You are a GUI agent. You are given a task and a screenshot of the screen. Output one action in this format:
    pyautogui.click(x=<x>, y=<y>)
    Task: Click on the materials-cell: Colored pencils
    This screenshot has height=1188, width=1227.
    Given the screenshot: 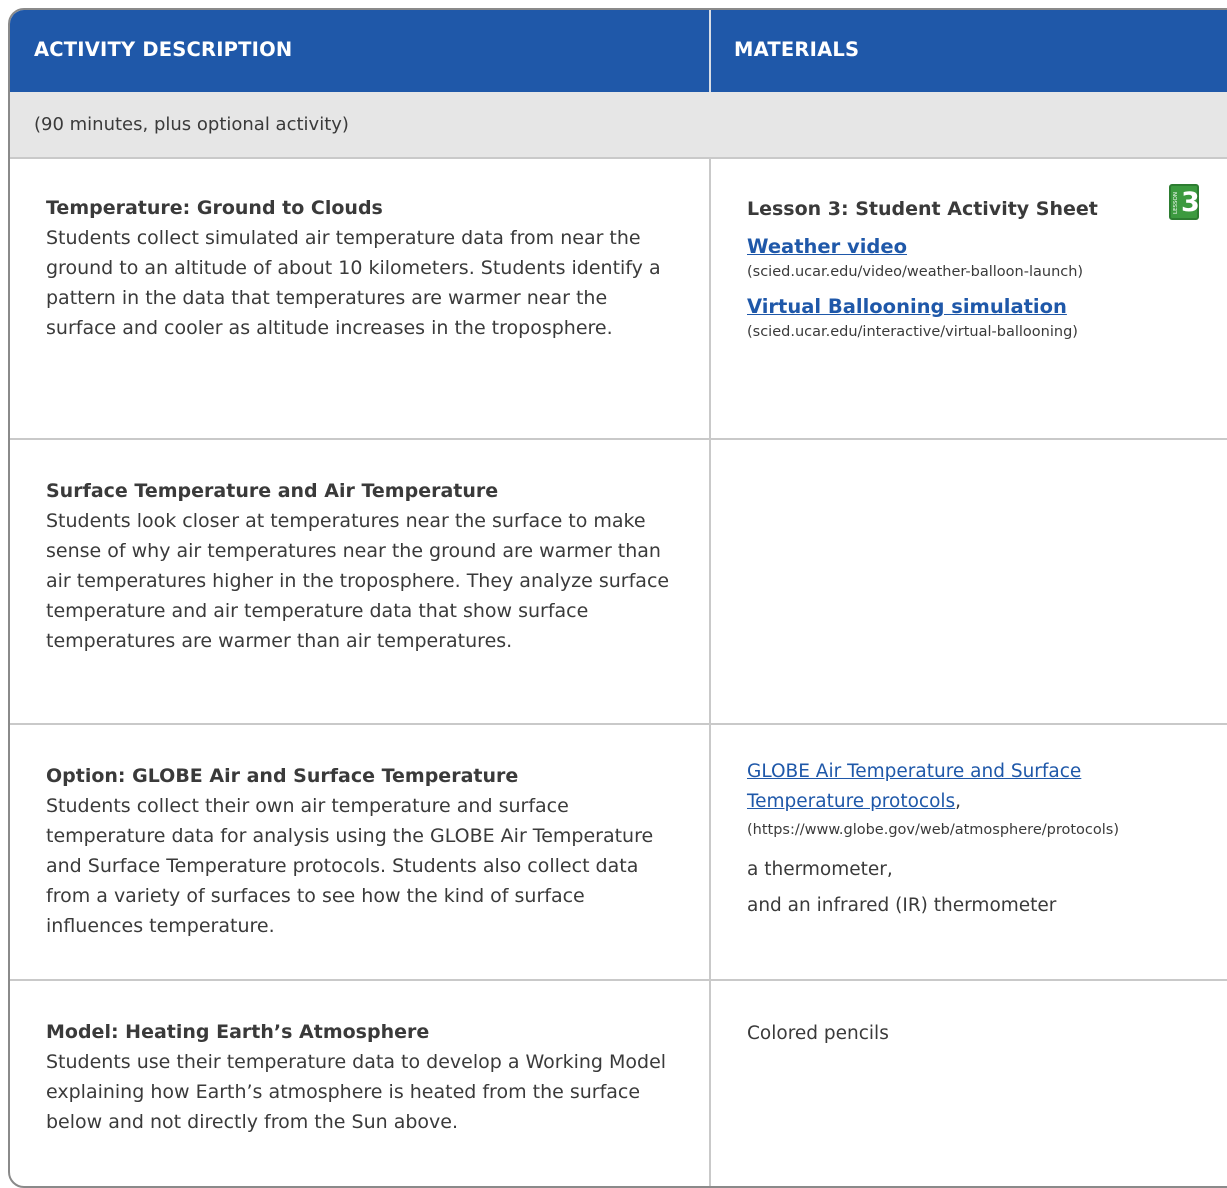 What is the action you would take?
    pyautogui.click(x=982, y=1034)
    